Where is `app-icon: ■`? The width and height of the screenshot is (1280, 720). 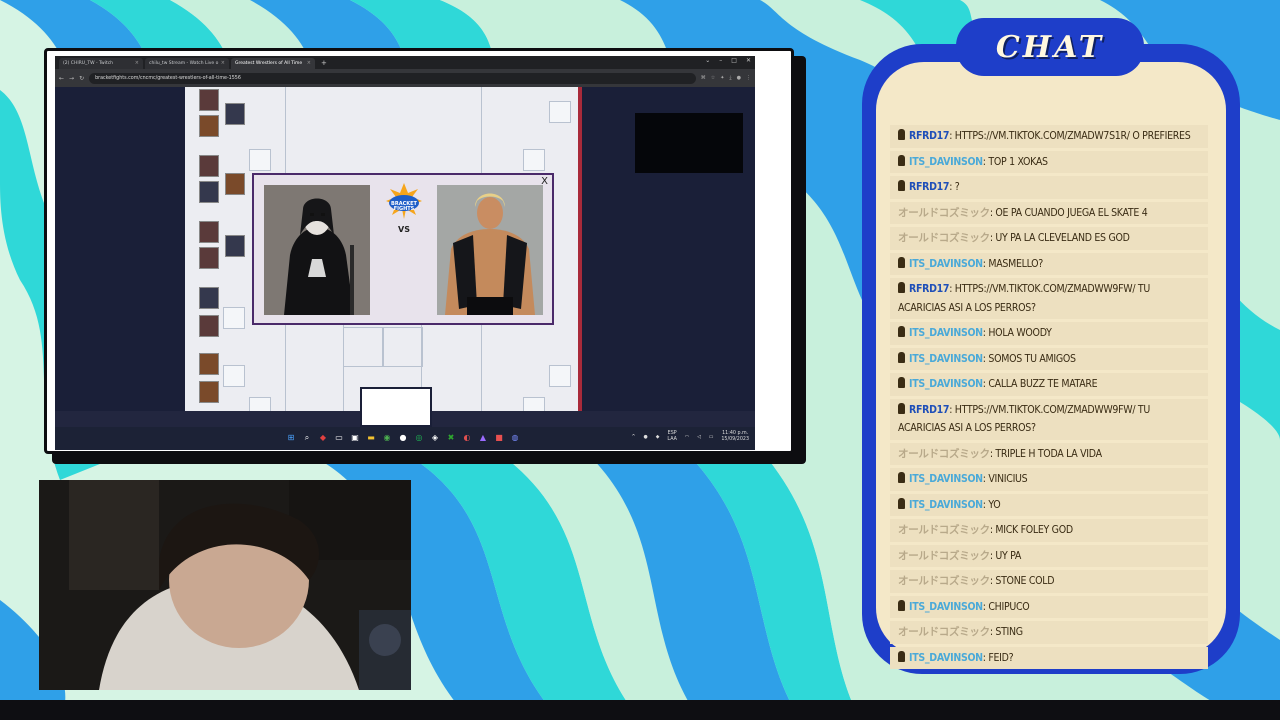
app-icon: ■ is located at coordinates (499, 438).